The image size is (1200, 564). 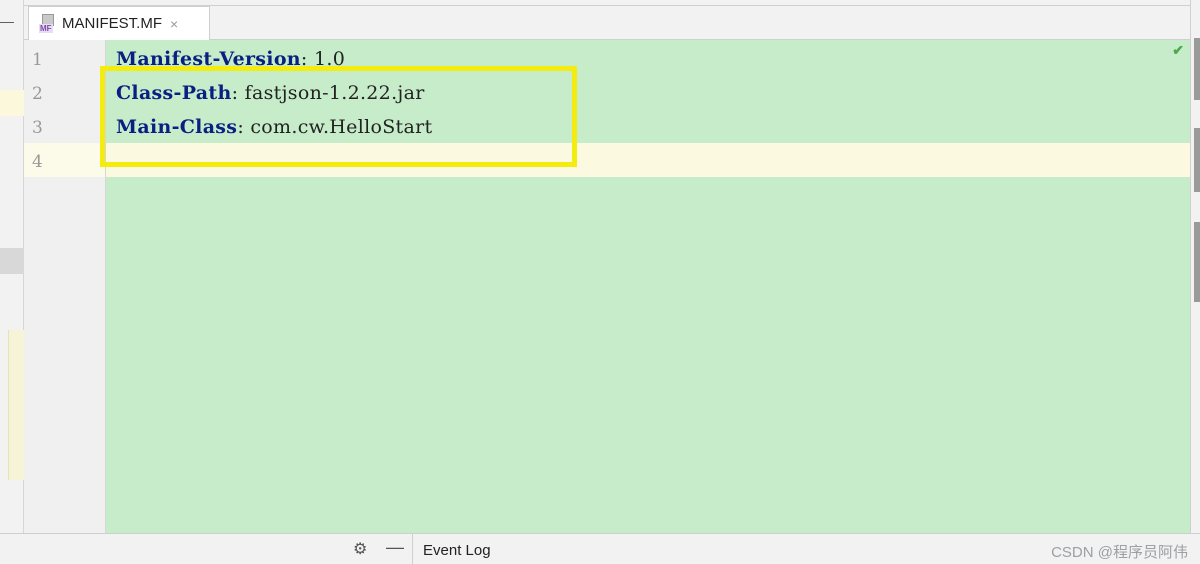 I want to click on code-line: Manifest-Version: 1.0, so click(x=230, y=59).